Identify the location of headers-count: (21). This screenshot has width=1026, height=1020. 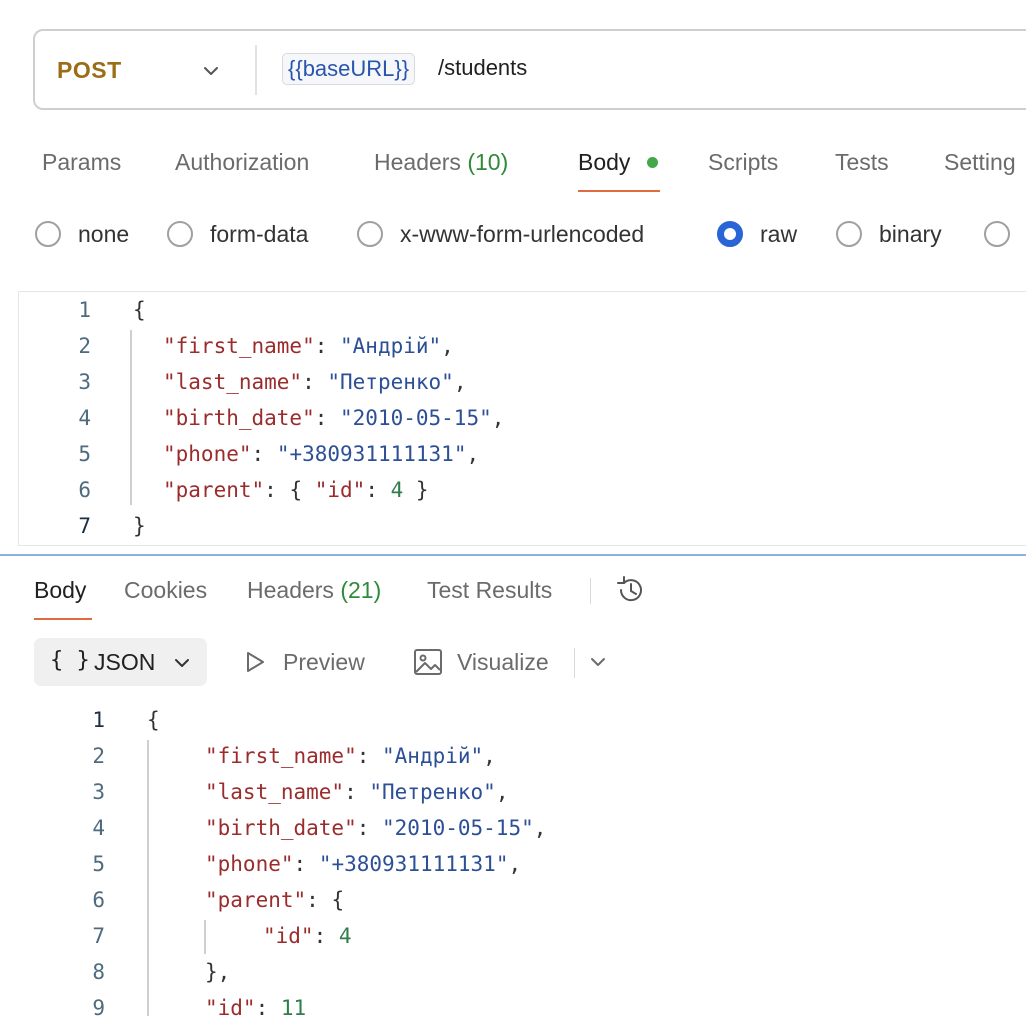
(361, 590).